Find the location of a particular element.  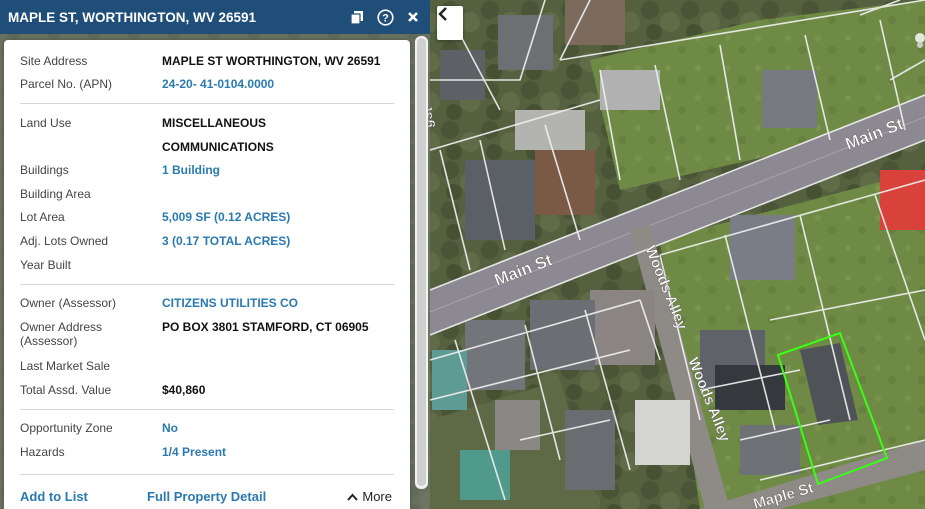

total-value-value: $40,860 is located at coordinates (184, 390).